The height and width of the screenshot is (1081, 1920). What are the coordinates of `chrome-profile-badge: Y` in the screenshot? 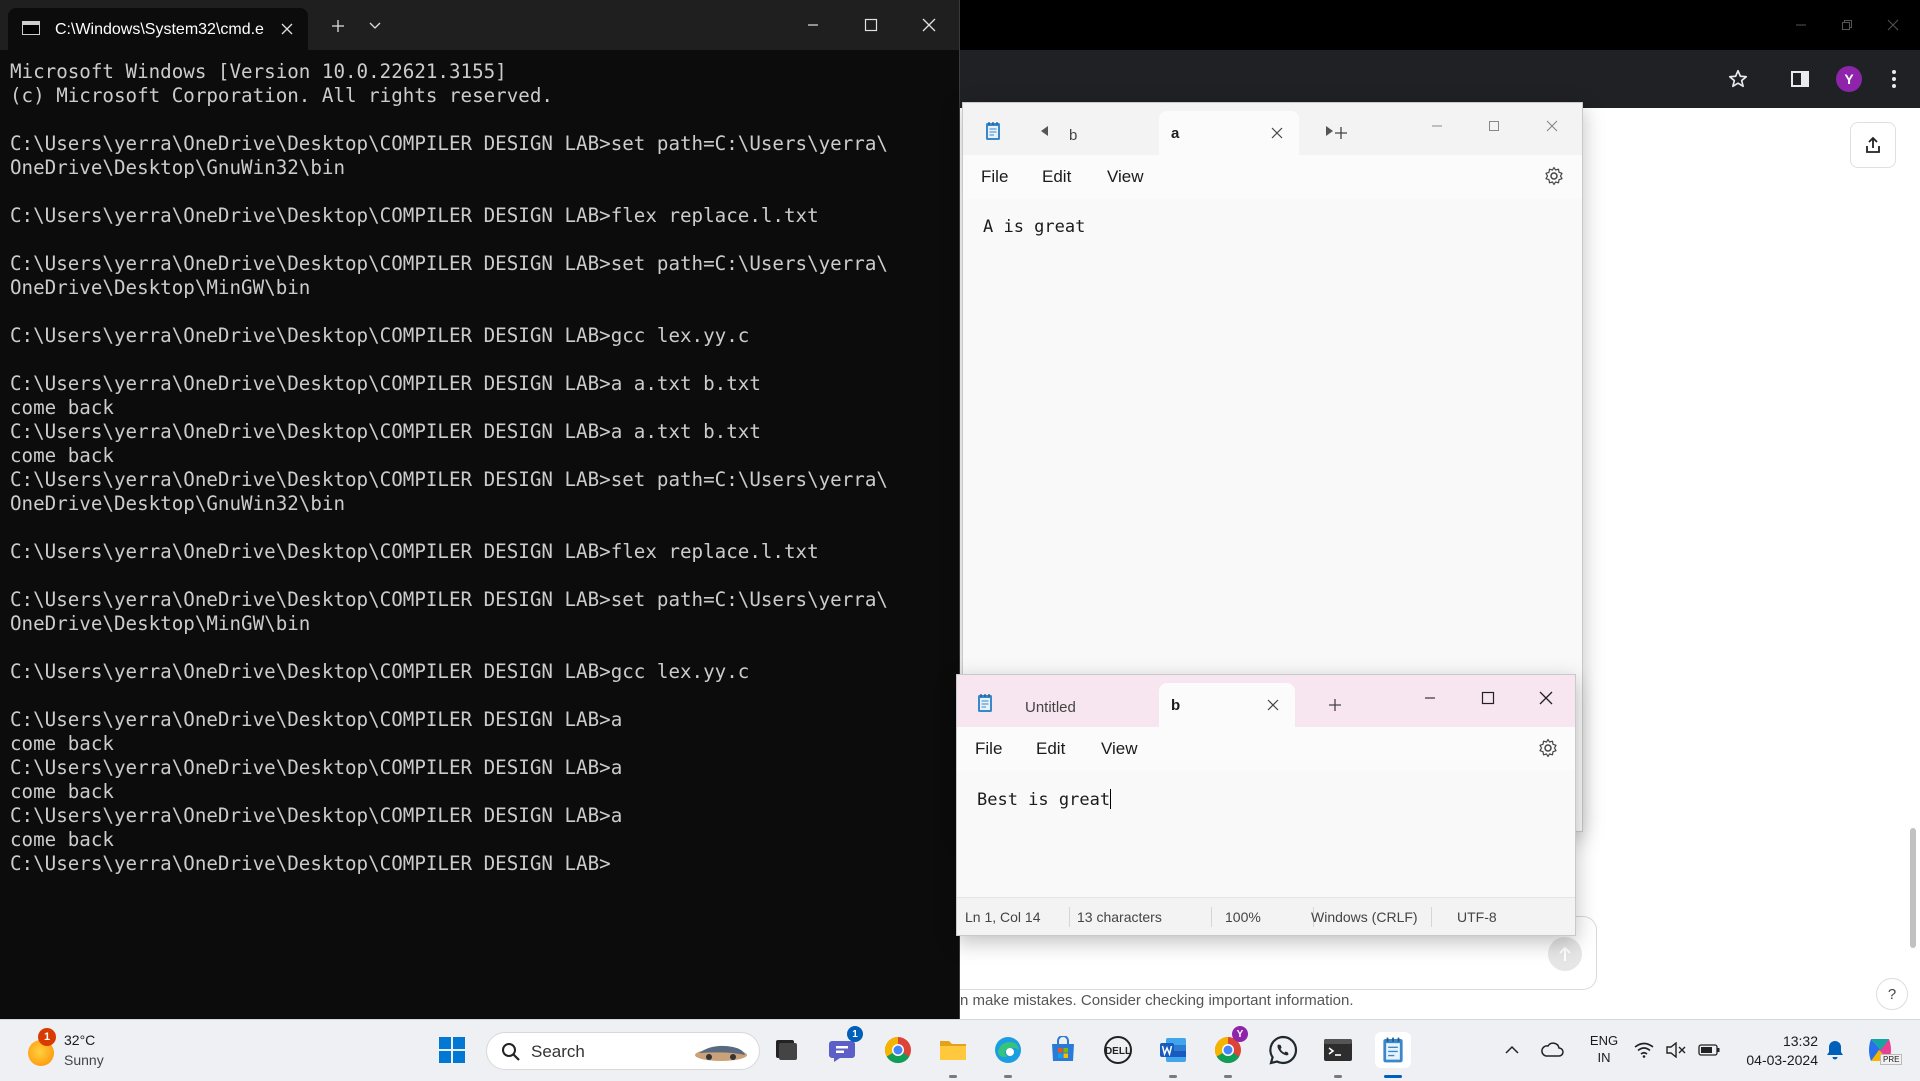 It's located at (1240, 1034).